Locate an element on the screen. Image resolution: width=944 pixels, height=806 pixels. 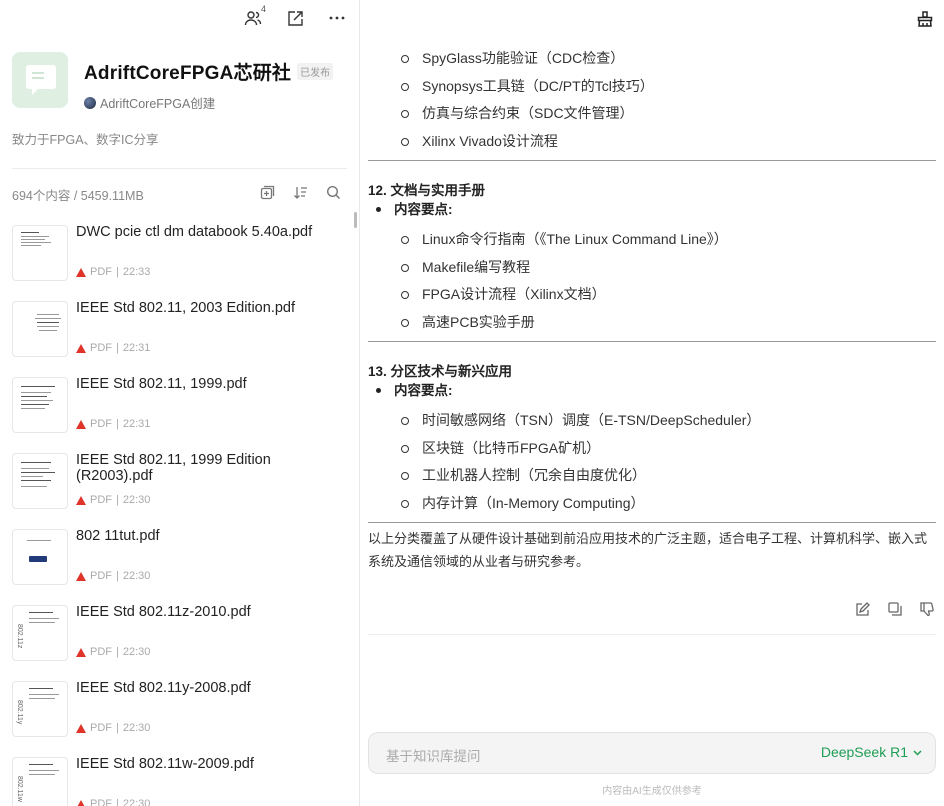
sort-icon is located at coordinates (300, 192).